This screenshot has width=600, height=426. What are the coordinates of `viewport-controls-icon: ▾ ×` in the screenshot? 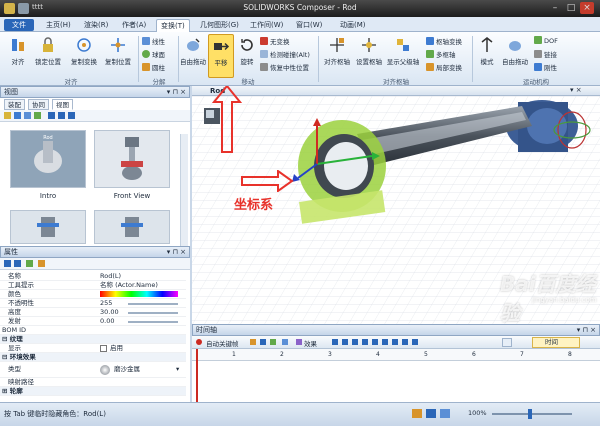 It's located at (576, 90).